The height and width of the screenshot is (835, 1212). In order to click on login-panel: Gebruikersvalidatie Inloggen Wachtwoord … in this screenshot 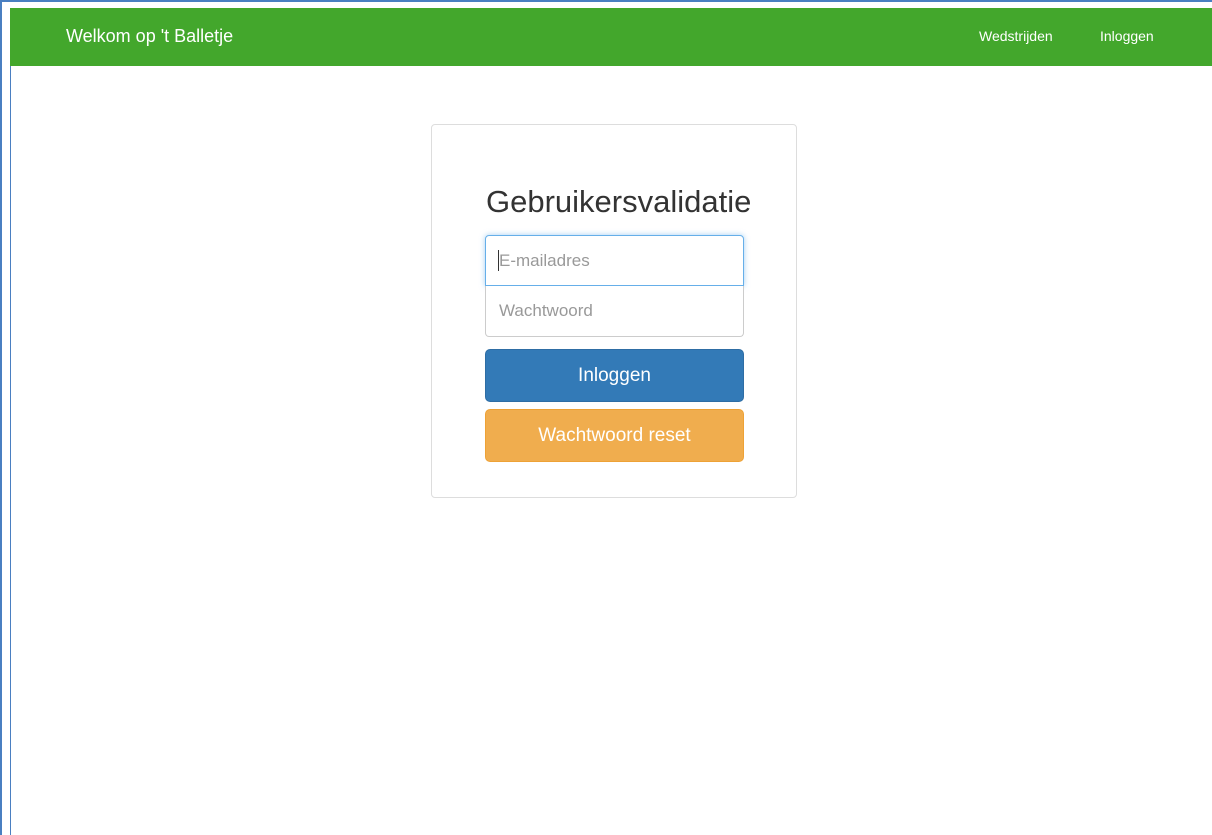, I will do `click(614, 311)`.